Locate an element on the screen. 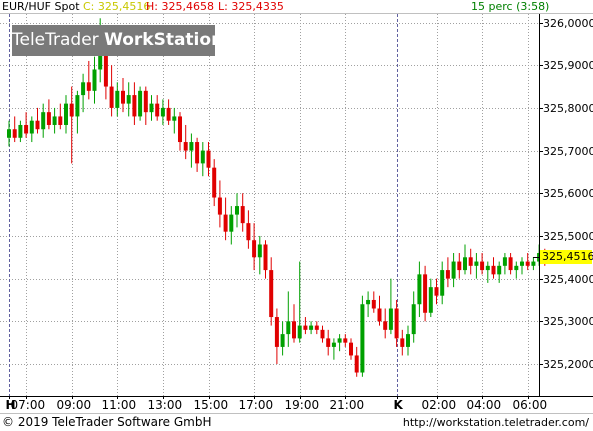  watermark-brand-light: TeleTrader is located at coordinates (55, 40).